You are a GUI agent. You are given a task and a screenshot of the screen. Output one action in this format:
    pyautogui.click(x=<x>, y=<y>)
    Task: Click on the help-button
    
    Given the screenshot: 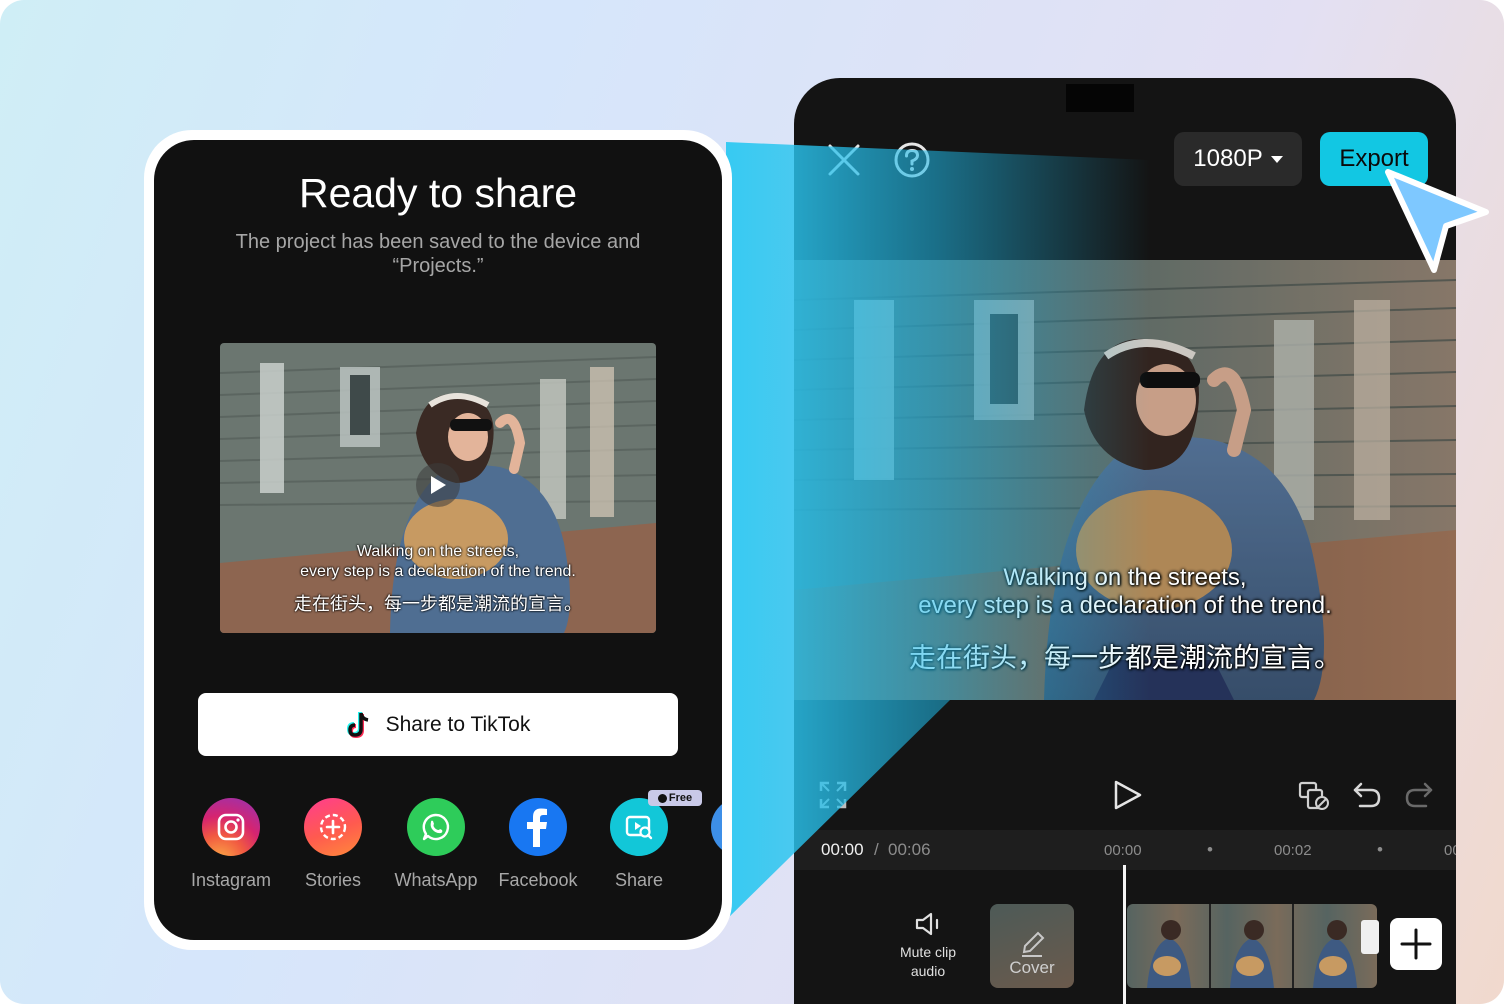 What is the action you would take?
    pyautogui.click(x=912, y=160)
    